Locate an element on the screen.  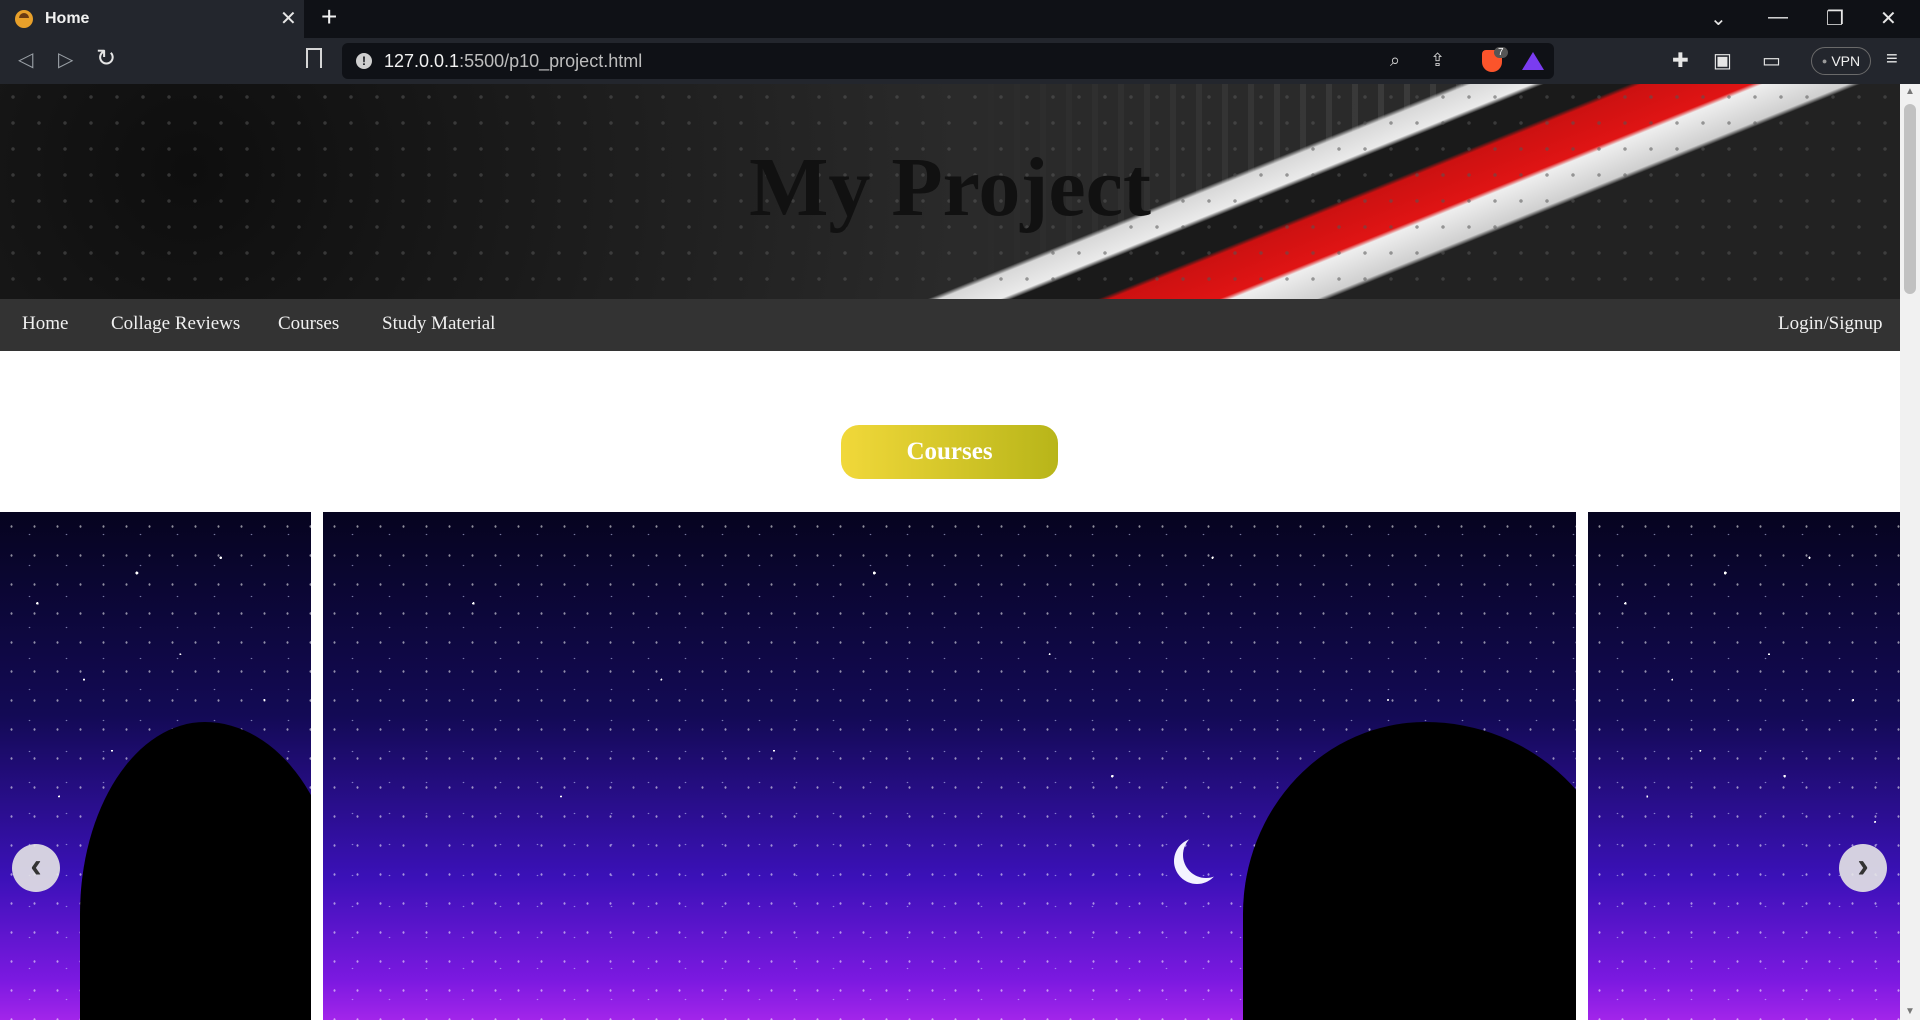
bookmark-icon is located at coordinates (314, 58).